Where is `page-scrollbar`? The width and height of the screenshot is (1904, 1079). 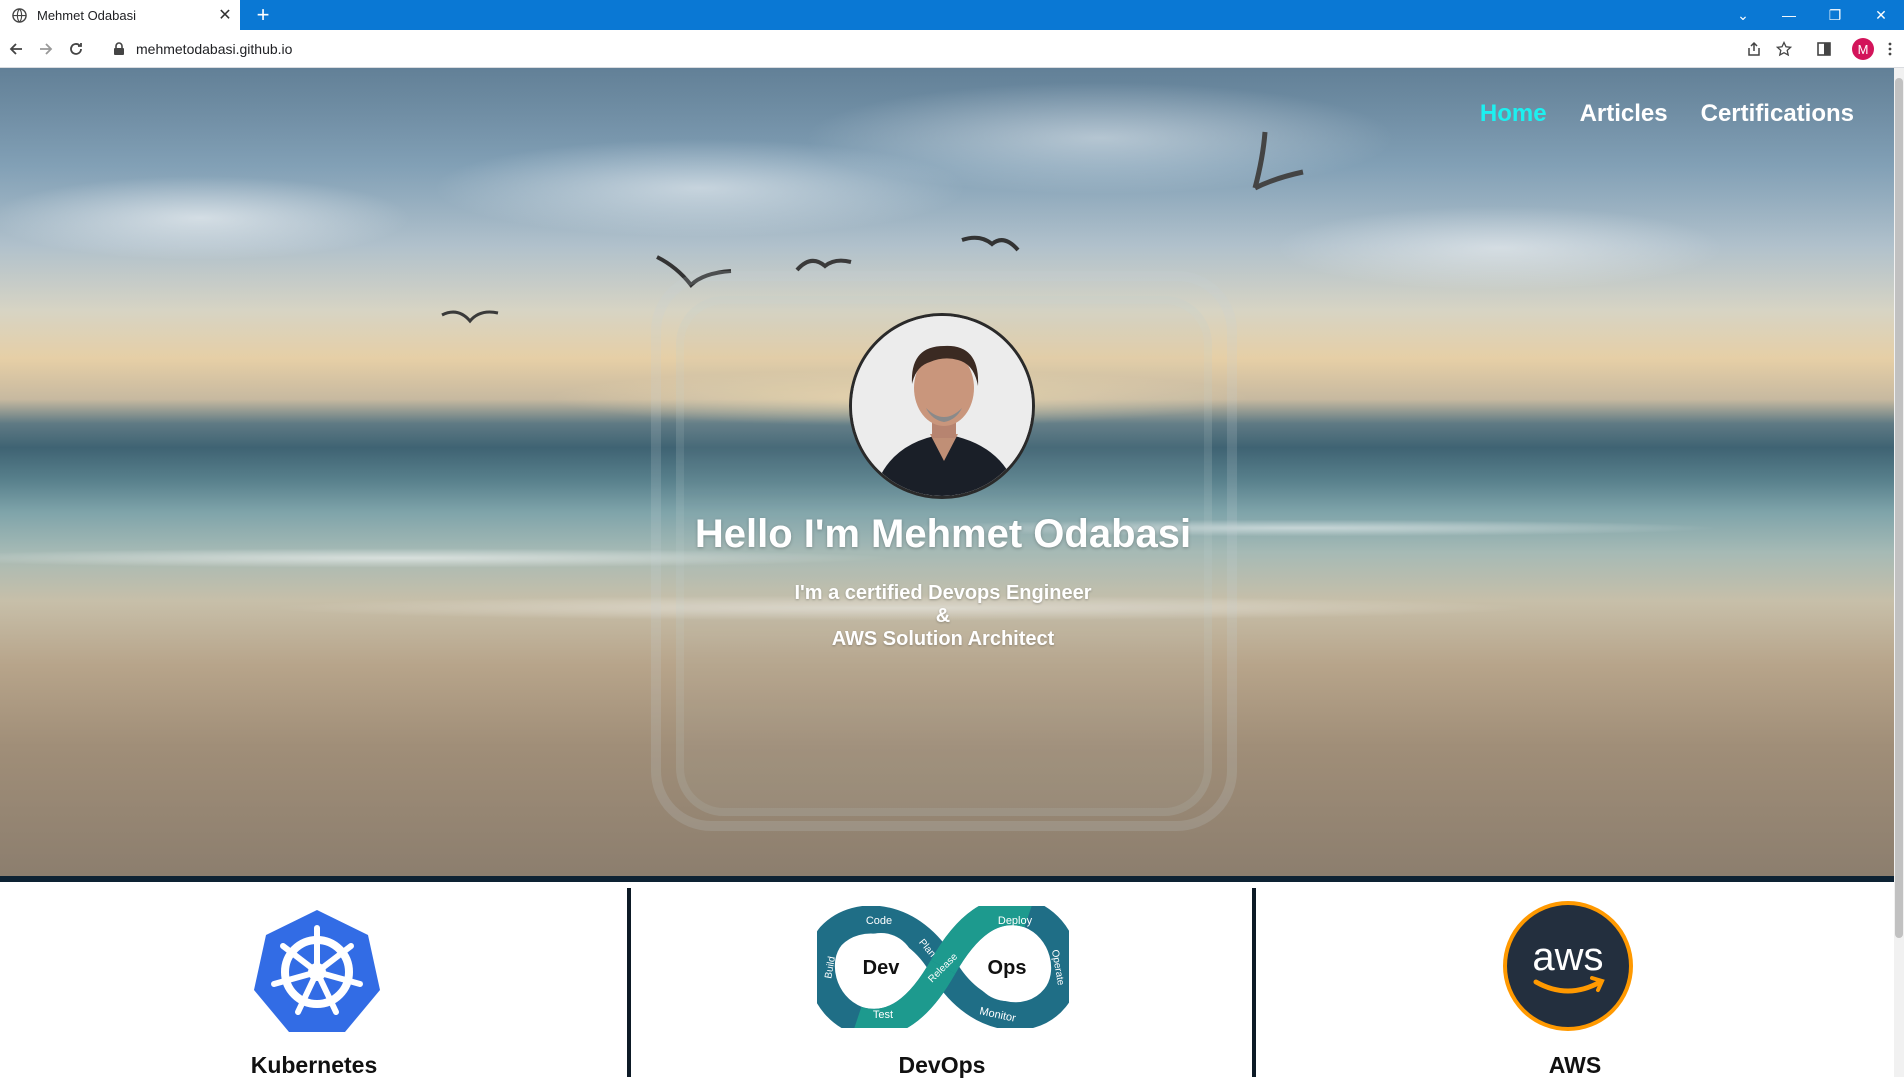 page-scrollbar is located at coordinates (1899, 572).